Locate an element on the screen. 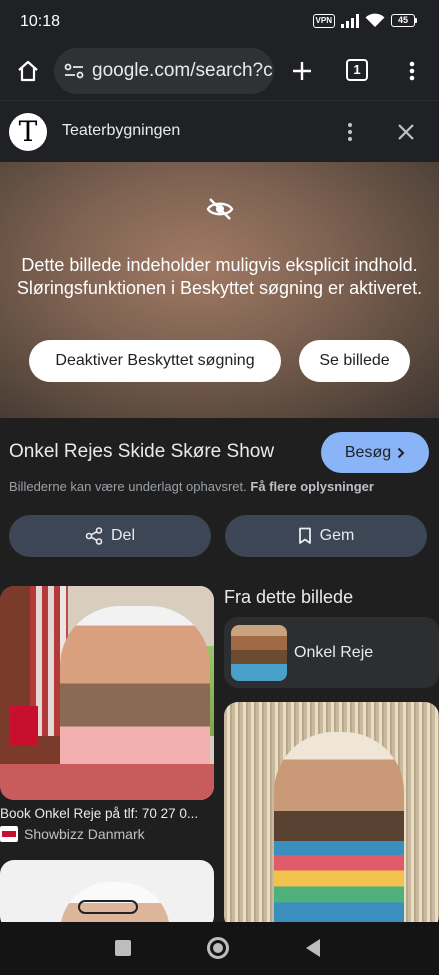 The width and height of the screenshot is (439, 975). close-button is located at coordinates (406, 132).